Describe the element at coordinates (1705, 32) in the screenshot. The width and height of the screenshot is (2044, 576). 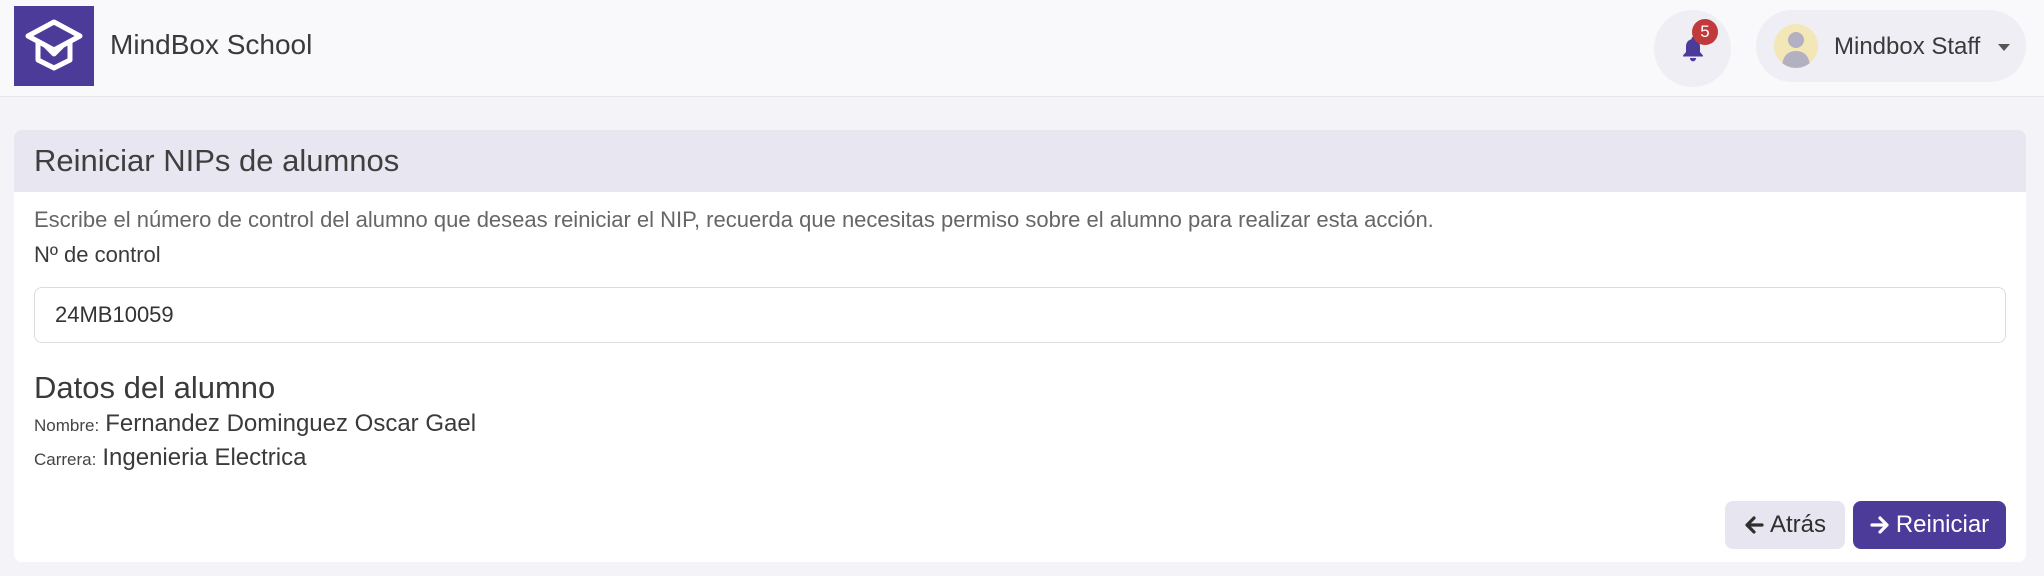
I see `notification-count-badge: 5` at that location.